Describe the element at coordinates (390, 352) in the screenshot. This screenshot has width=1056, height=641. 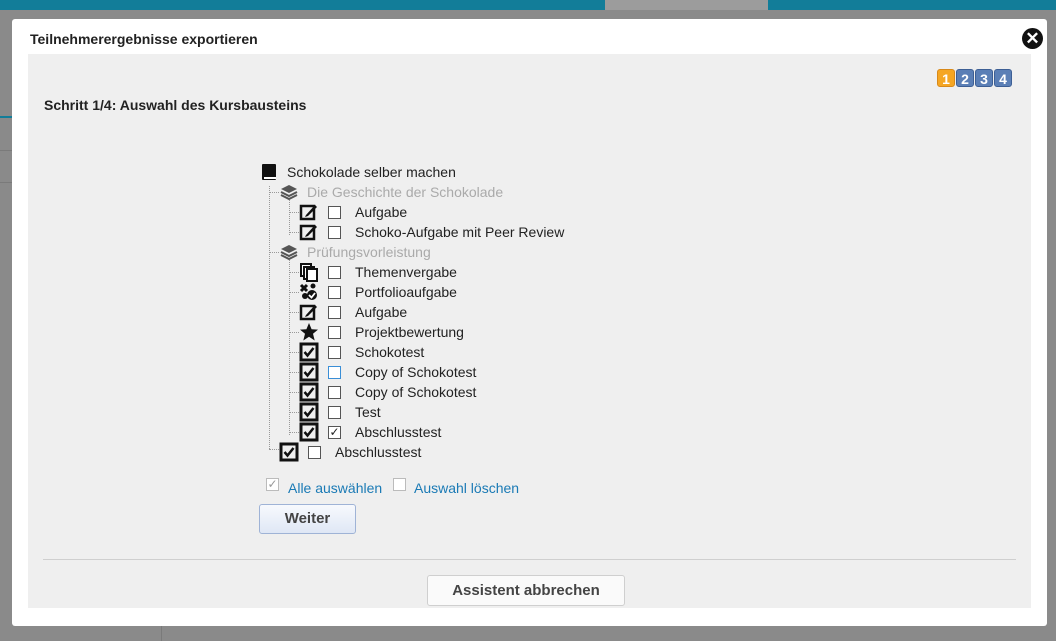
I see `course-node-label: Schokotest` at that location.